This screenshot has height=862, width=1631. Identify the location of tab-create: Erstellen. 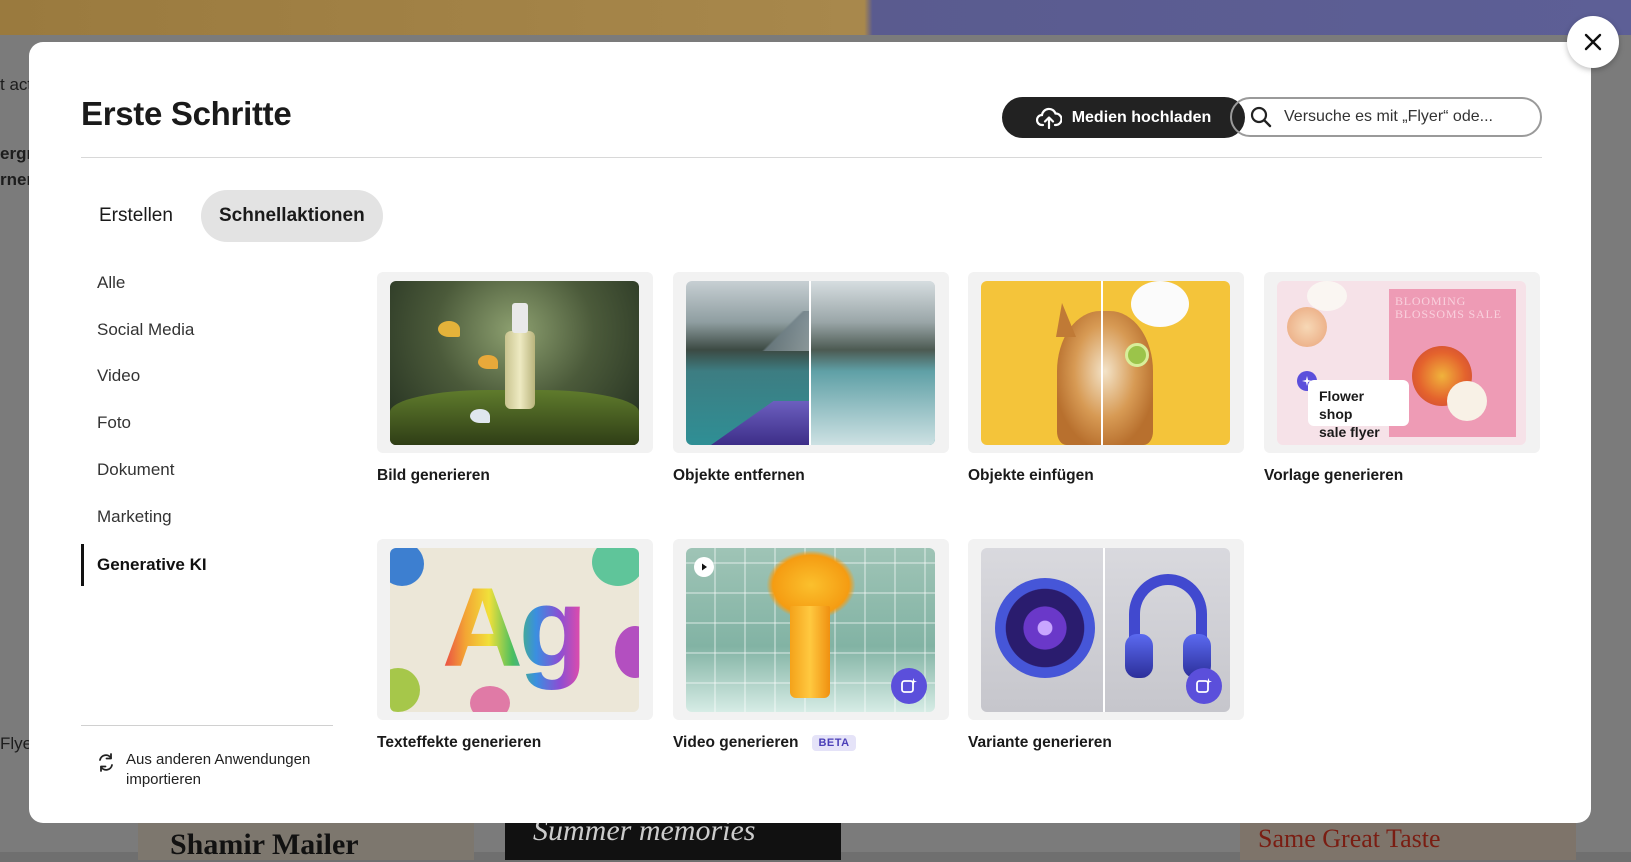
(136, 216).